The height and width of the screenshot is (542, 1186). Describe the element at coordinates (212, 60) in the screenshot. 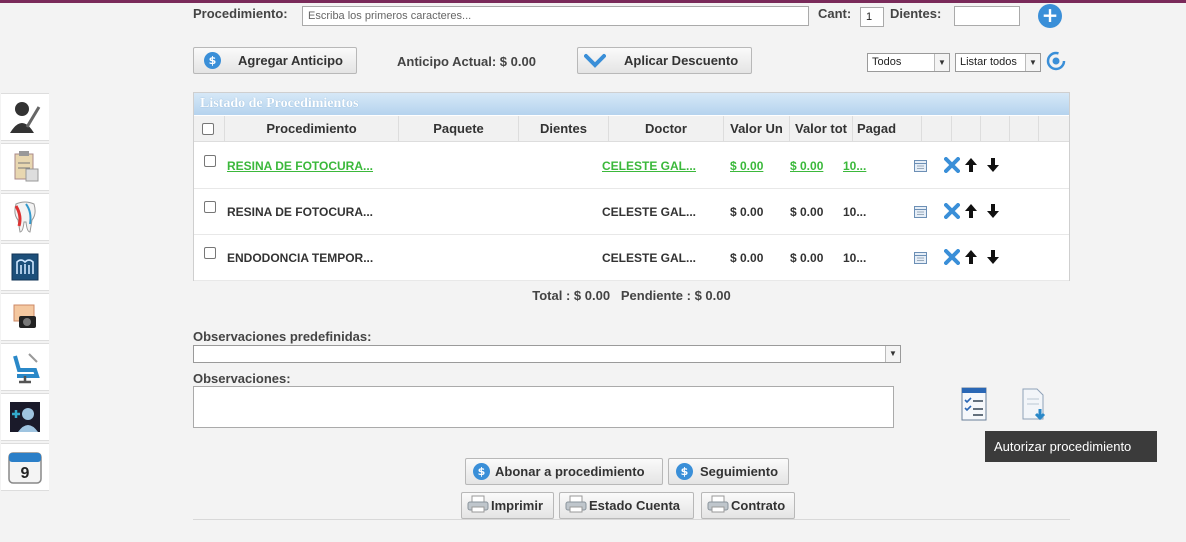

I see `dollar-coin-icon: $` at that location.